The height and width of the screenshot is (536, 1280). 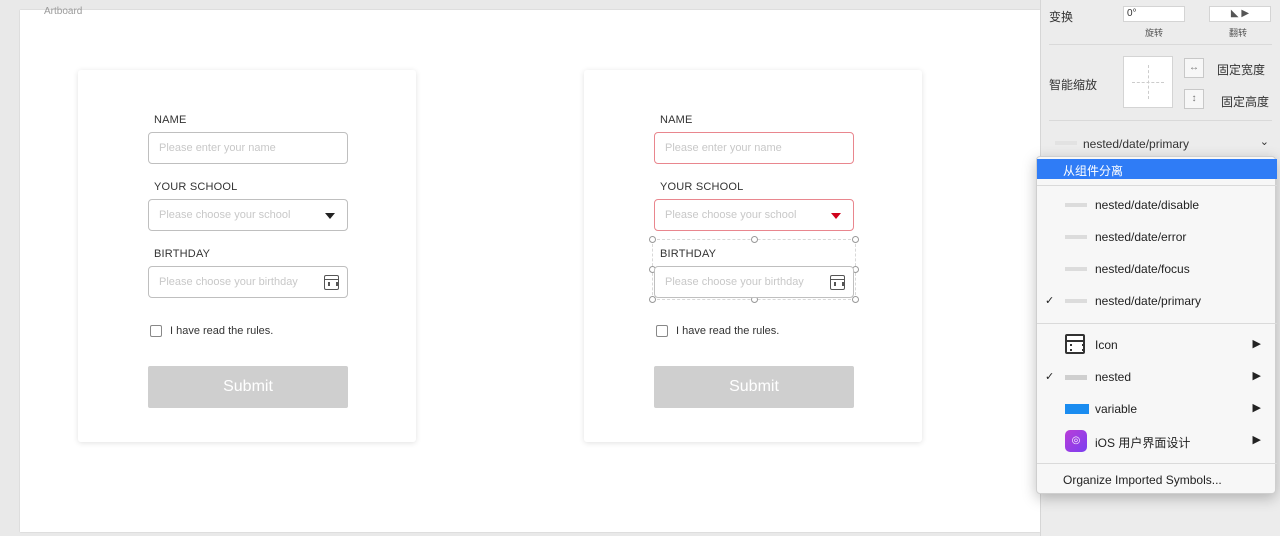 What do you see at coordinates (1106, 345) in the screenshot?
I see `menu-item-label: Icon` at bounding box center [1106, 345].